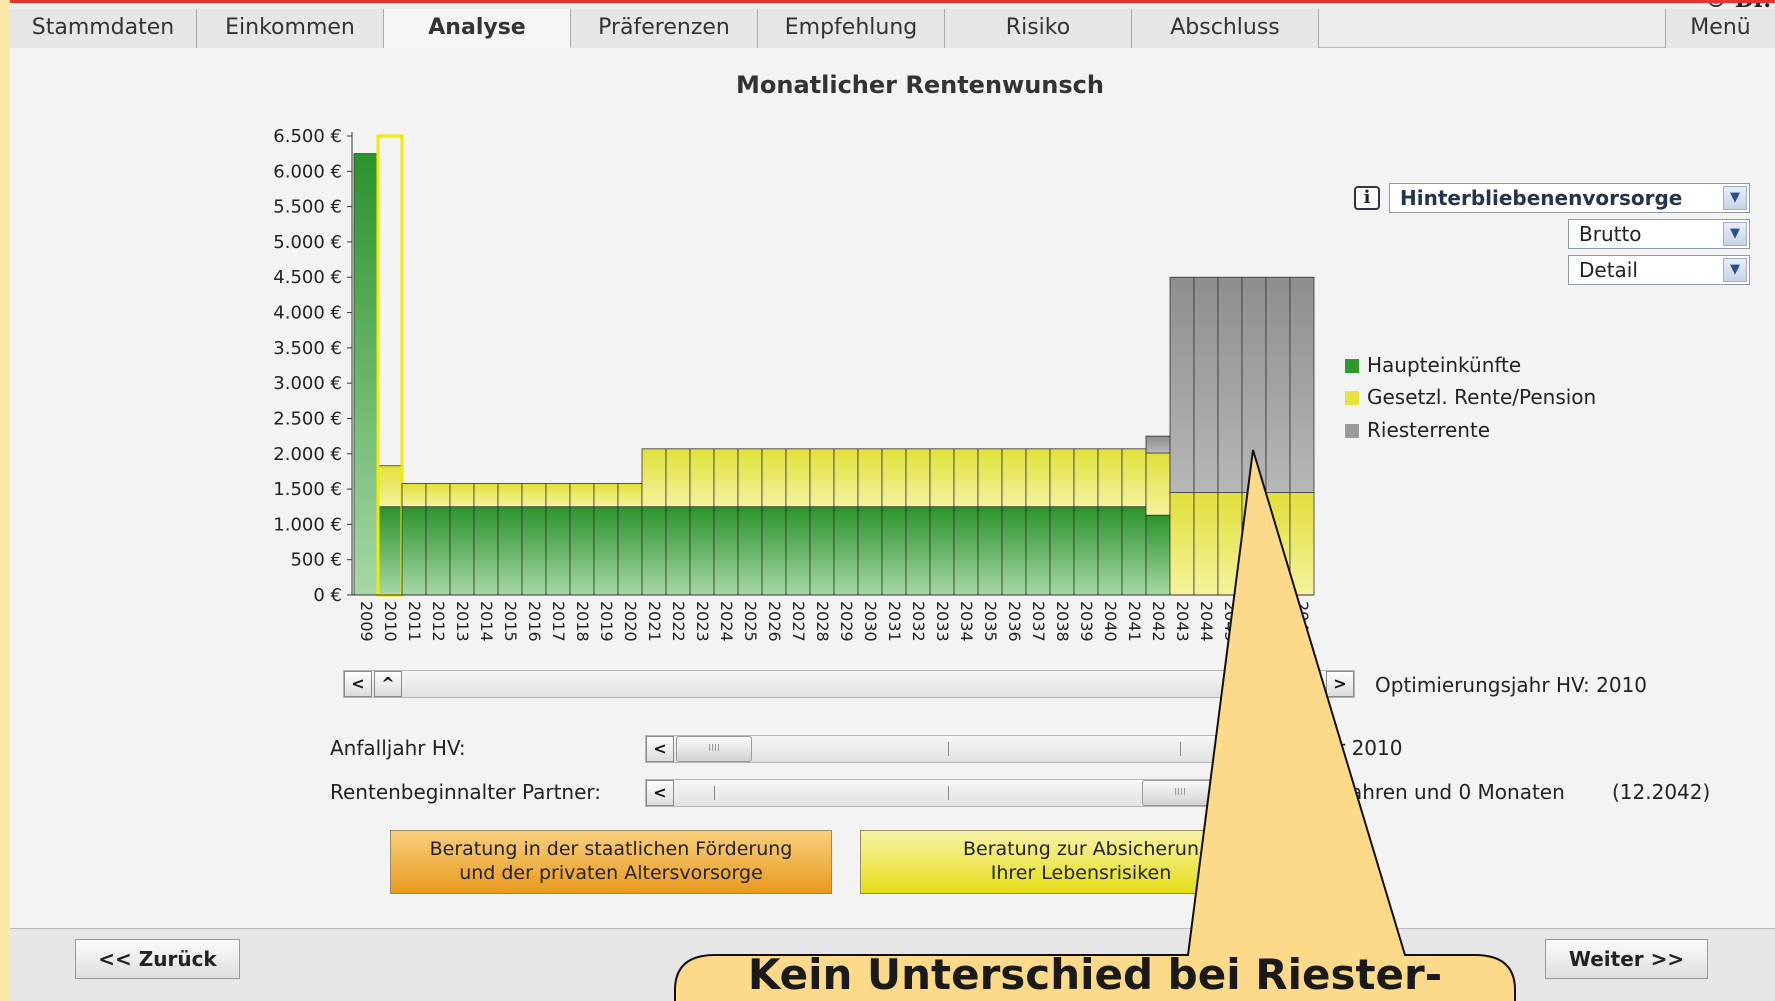 The image size is (1775, 1001). I want to click on year-scrollbar: < ^ >, so click(849, 684).